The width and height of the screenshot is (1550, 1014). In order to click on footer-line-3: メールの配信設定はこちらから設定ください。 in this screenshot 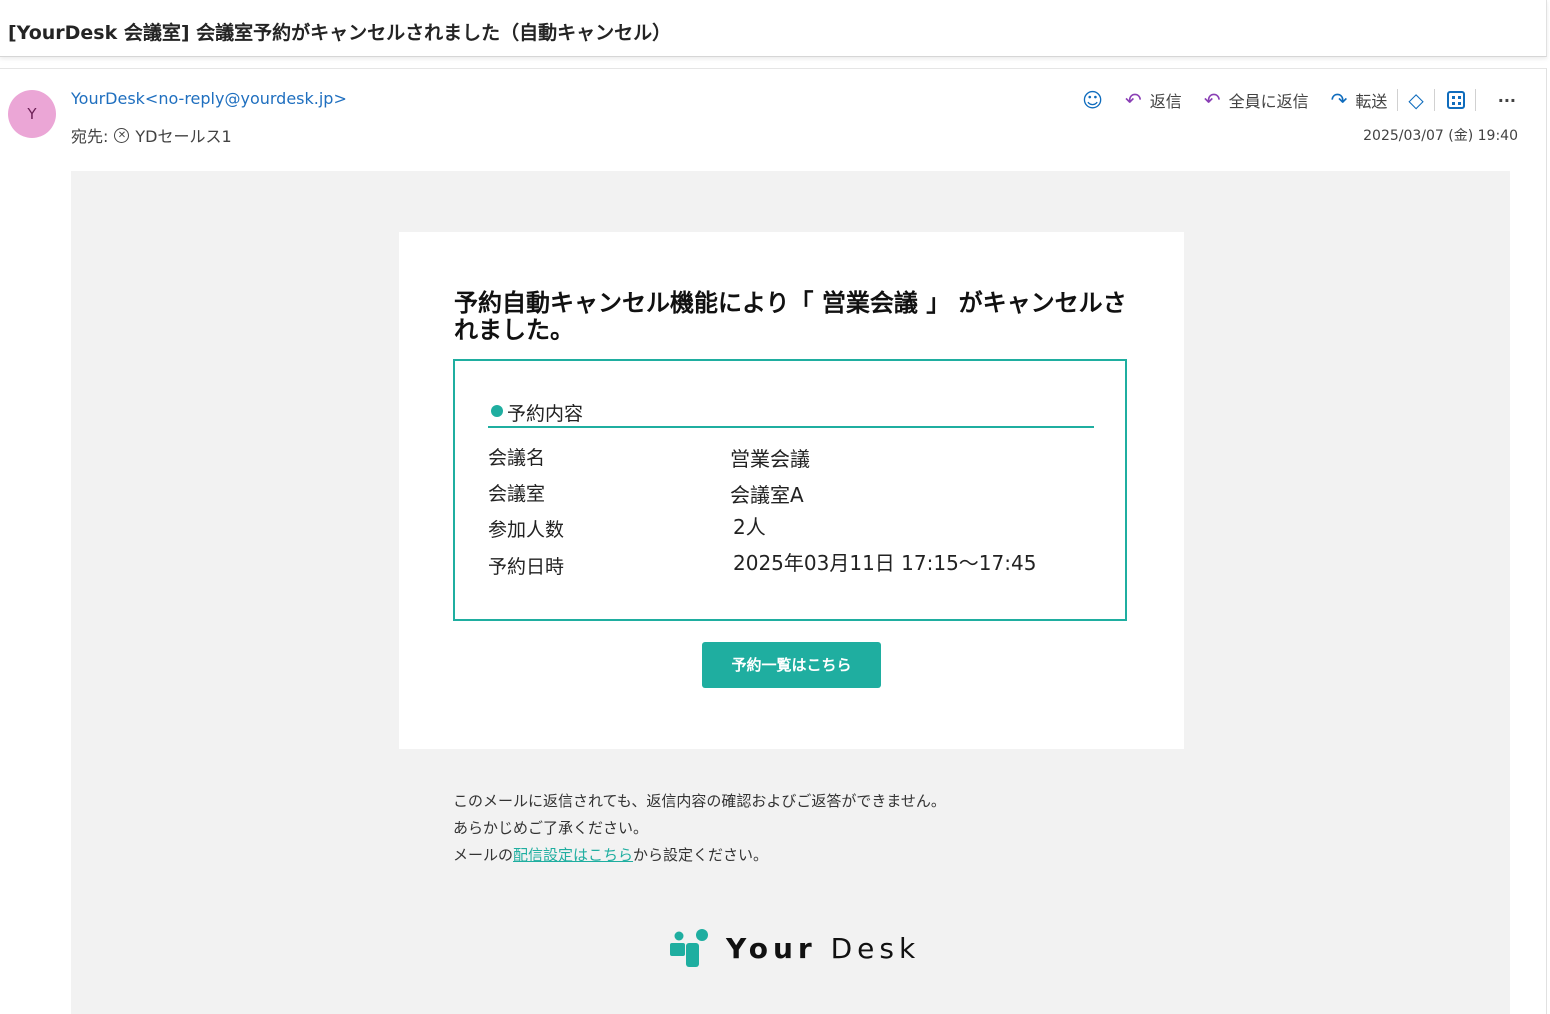, I will do `click(699, 855)`.